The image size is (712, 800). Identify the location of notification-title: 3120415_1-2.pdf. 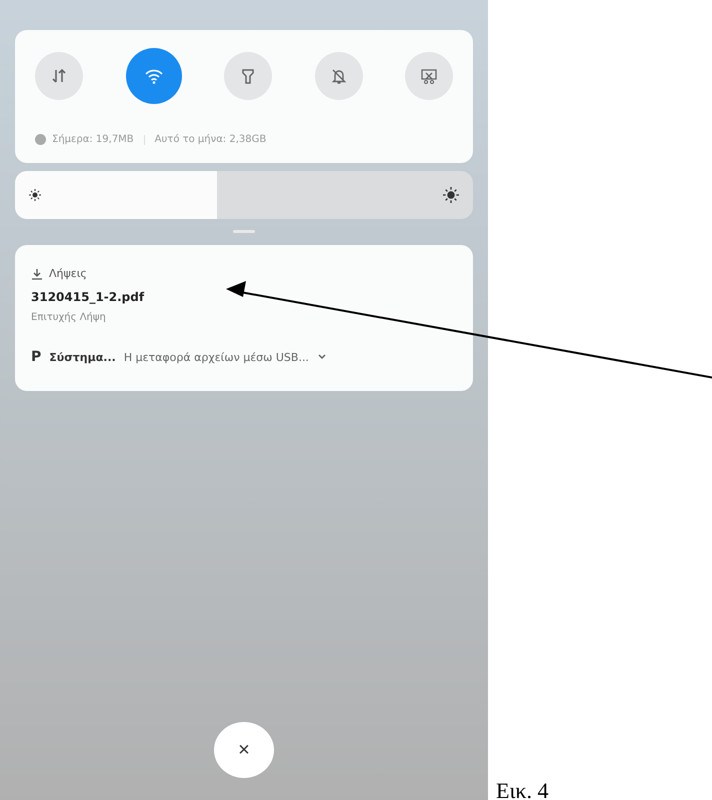
(88, 297).